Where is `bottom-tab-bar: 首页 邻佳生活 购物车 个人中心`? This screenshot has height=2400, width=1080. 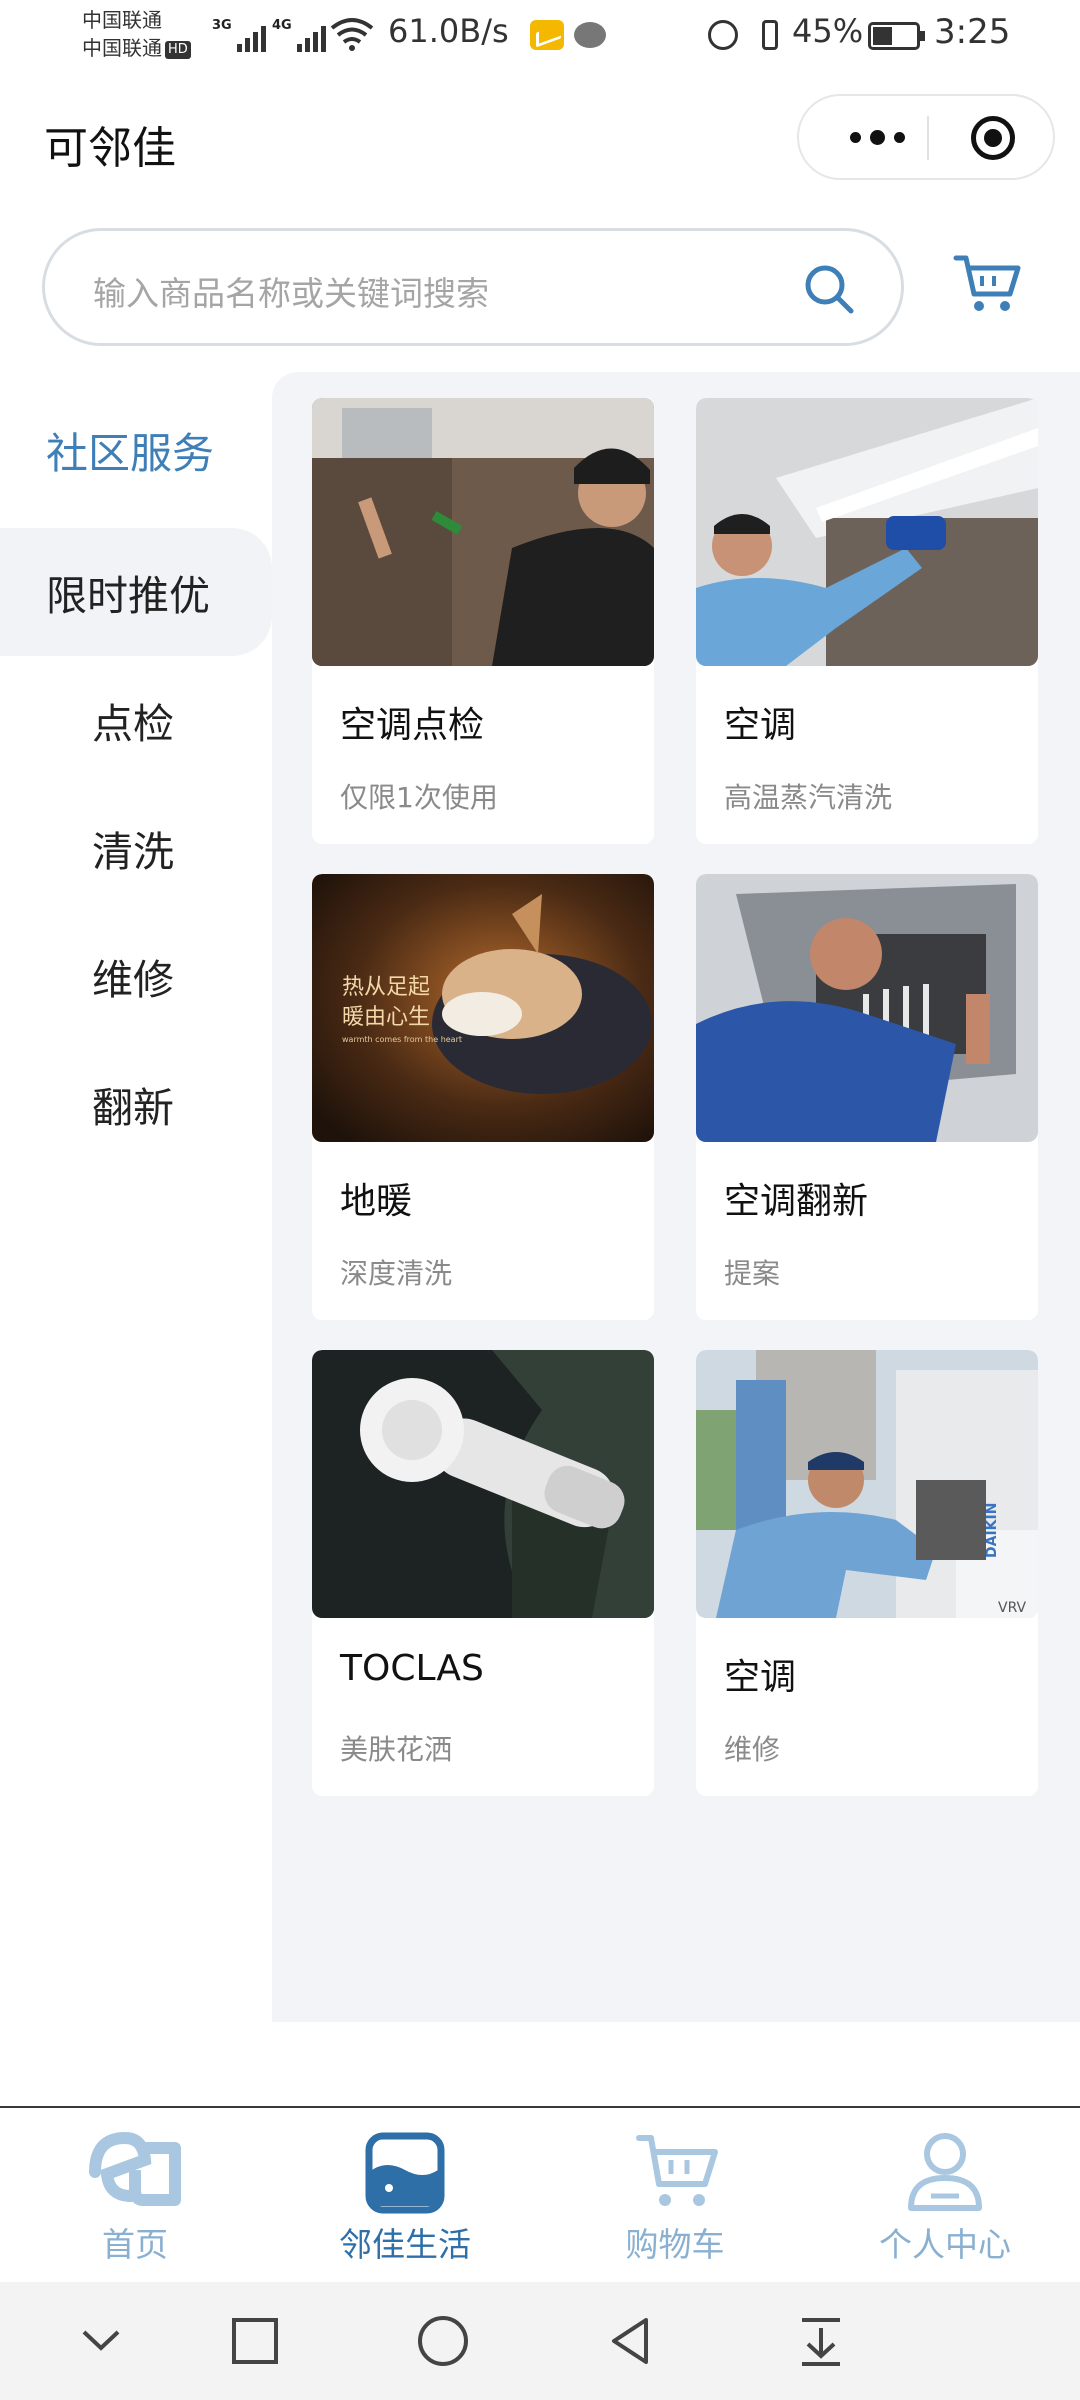
bottom-tab-bar: 首页 邻佳生活 购物车 个人中心 is located at coordinates (540, 2194).